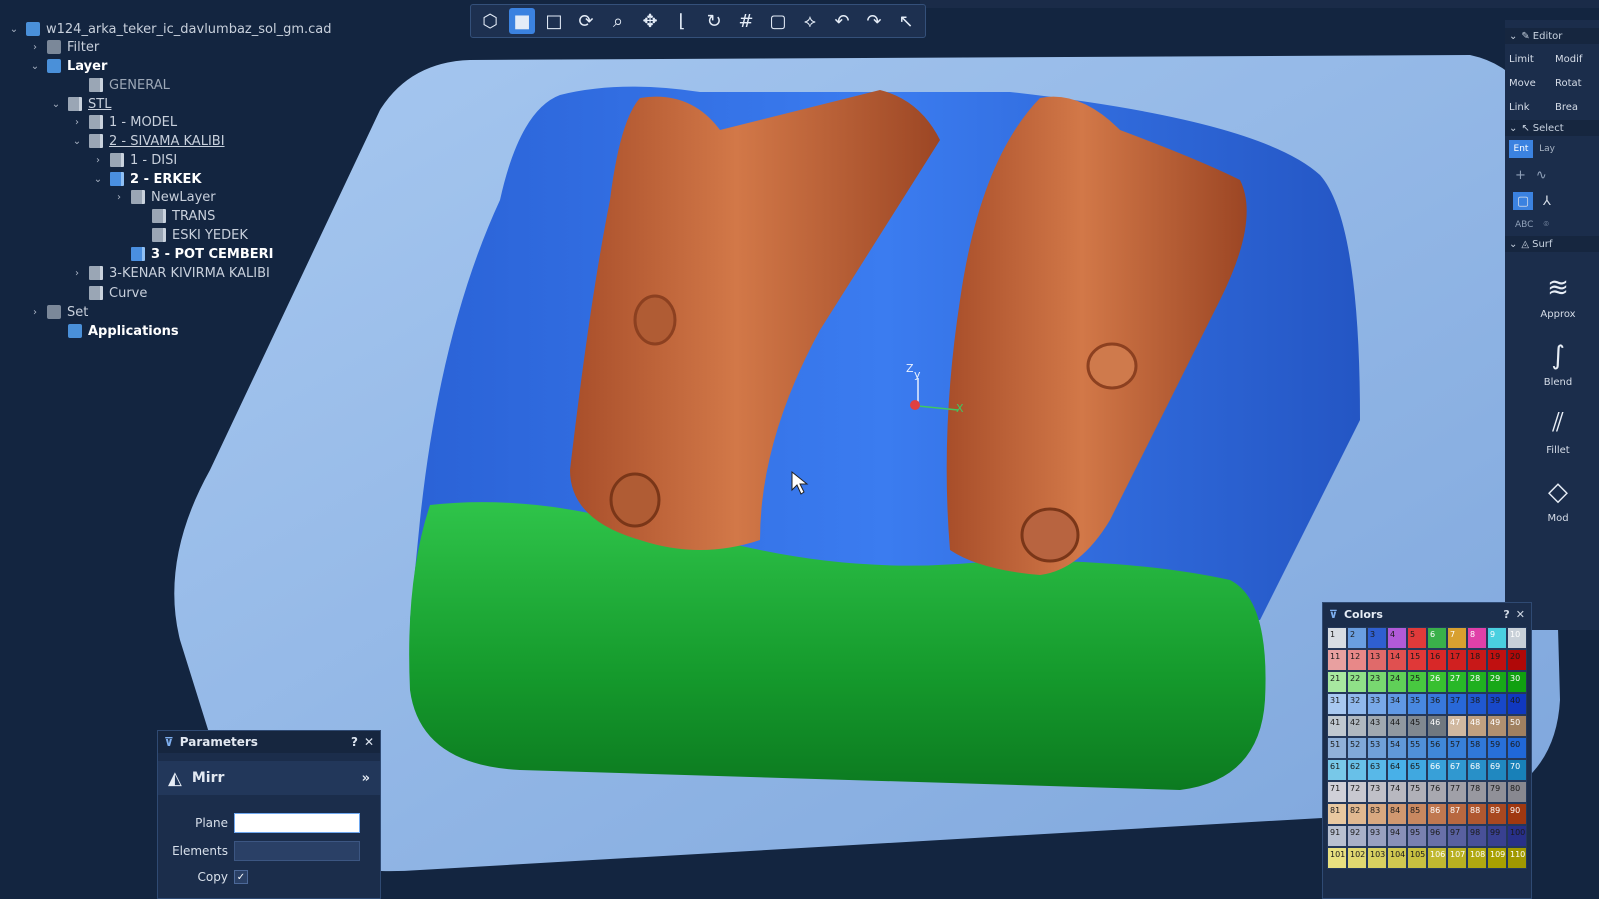  I want to click on color-swatch: 11, so click(1337, 660).